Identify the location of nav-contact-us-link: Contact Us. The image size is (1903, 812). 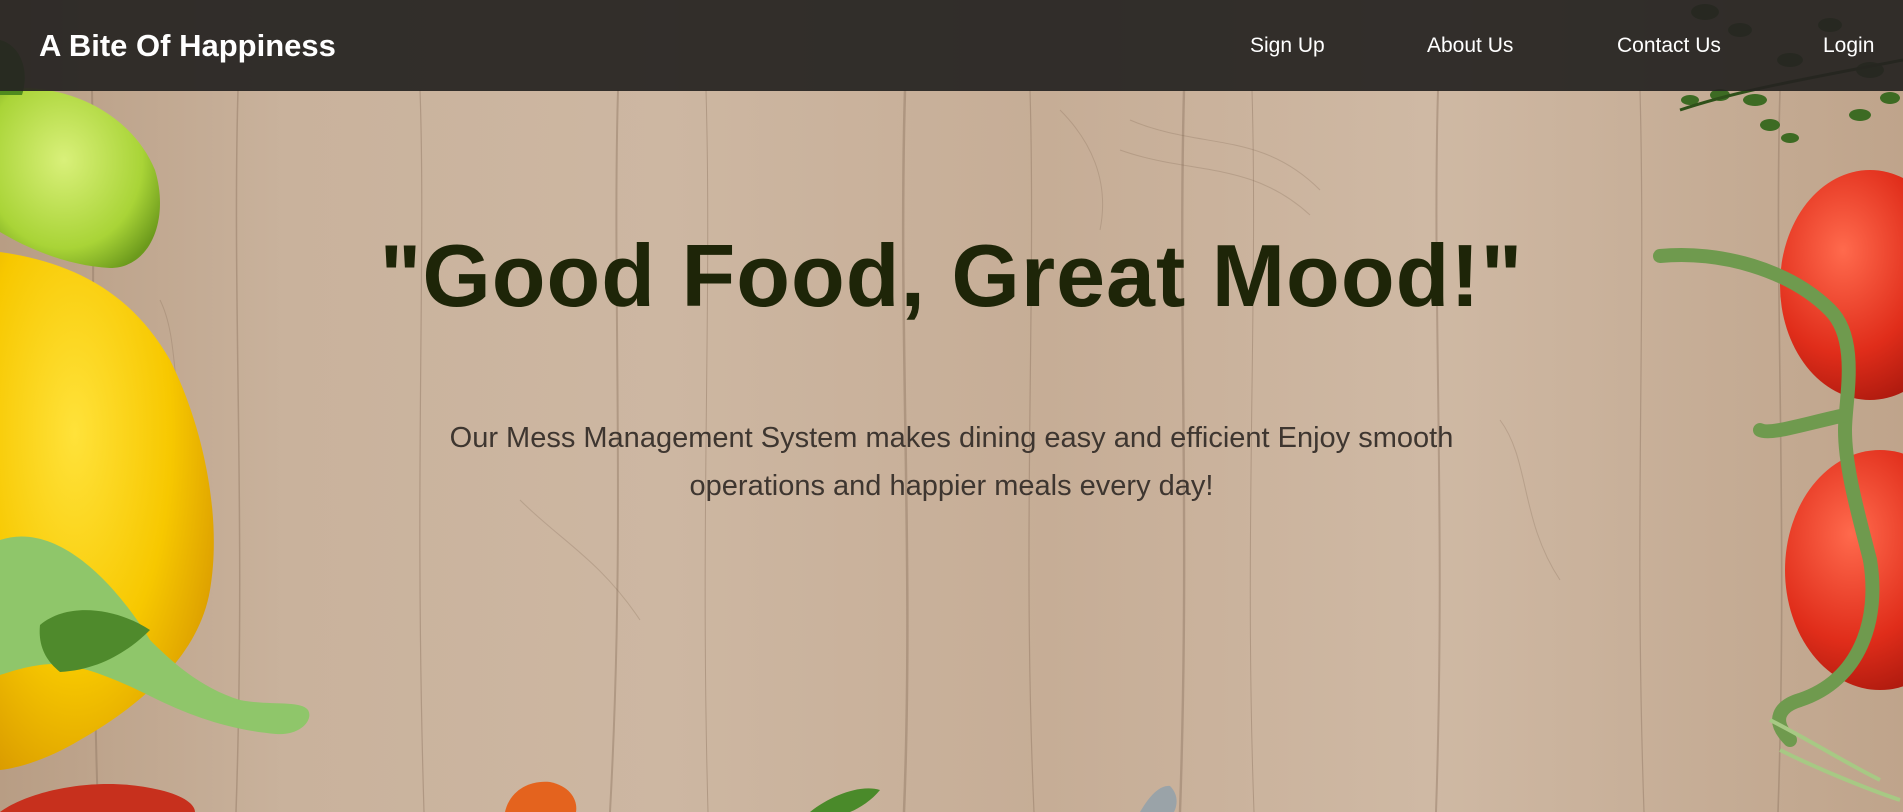
(1669, 46).